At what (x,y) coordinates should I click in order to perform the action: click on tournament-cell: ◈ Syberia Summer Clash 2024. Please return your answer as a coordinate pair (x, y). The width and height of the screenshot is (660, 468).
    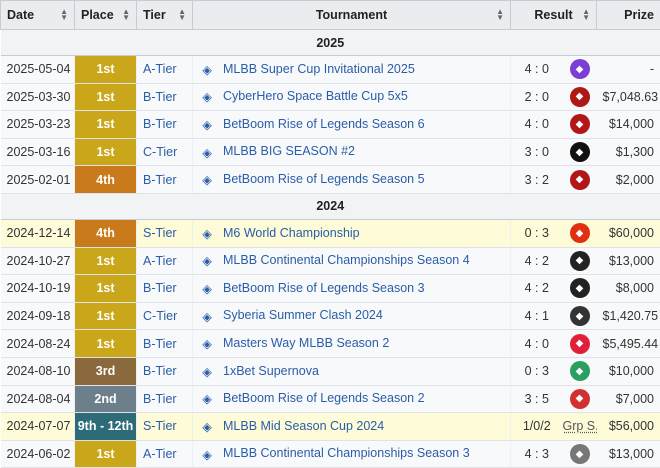
    Looking at the image, I should click on (352, 316).